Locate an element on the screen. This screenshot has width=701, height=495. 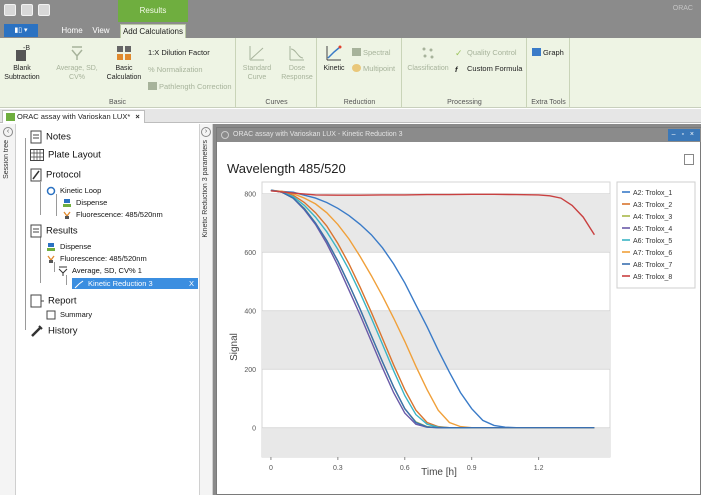
parameters-label: Kinetic Reduction 3 parameters is located at coordinates (205, 189).